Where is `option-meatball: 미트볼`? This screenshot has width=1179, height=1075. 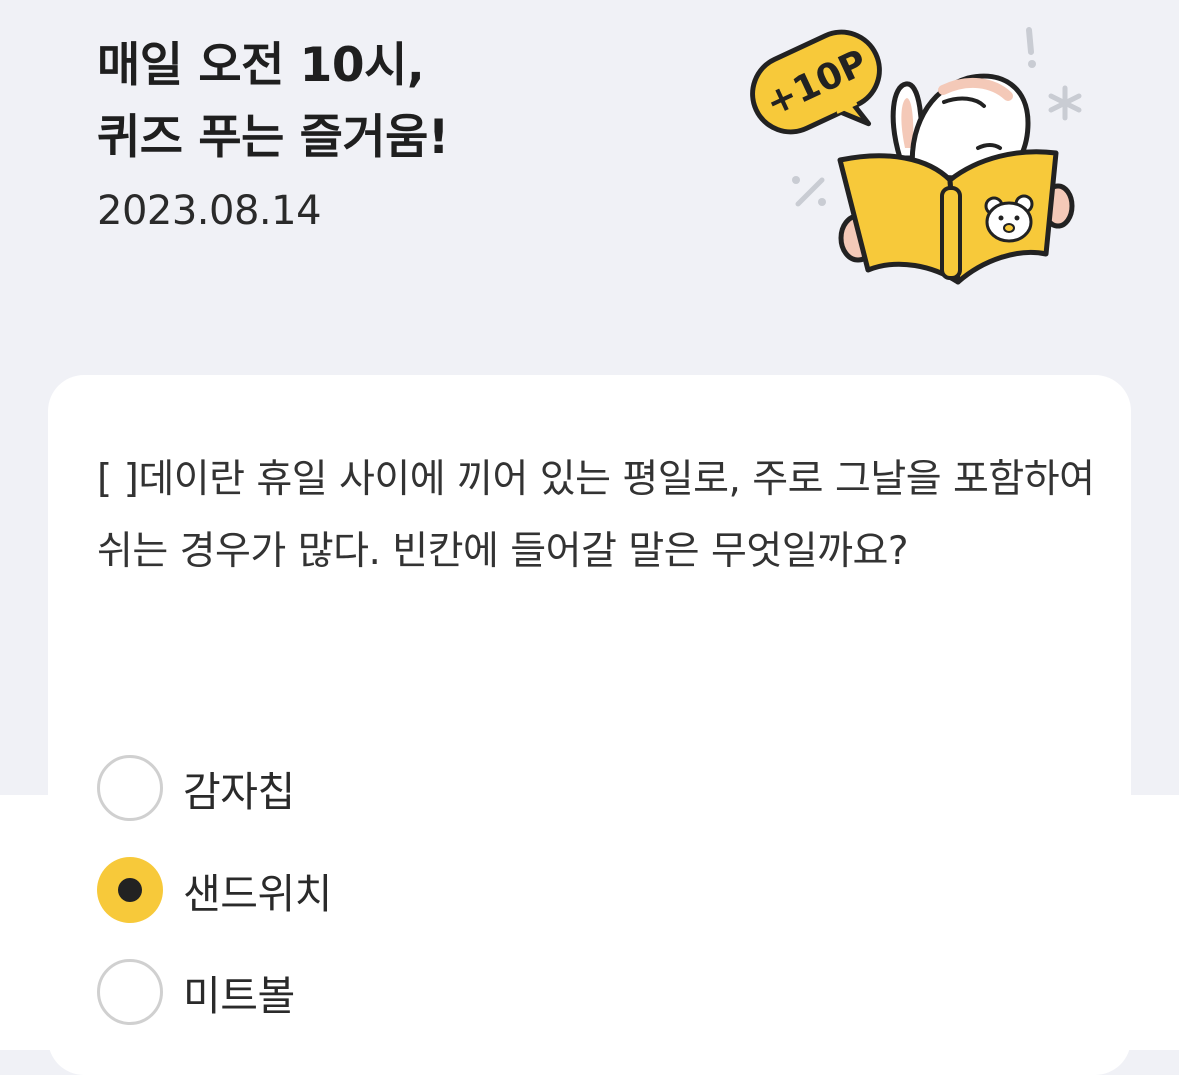 option-meatball: 미트볼 is located at coordinates (547, 992).